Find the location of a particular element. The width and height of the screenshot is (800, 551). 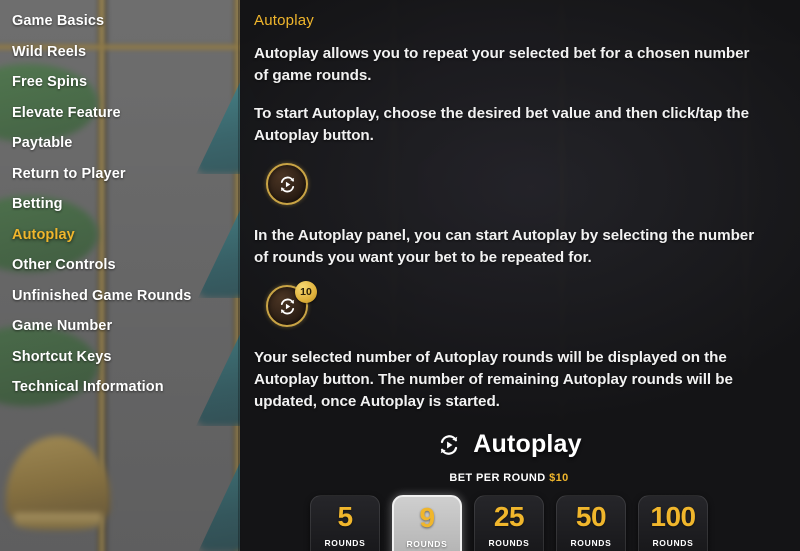

autoplay-icon-button-wrapper is located at coordinates (289, 186).